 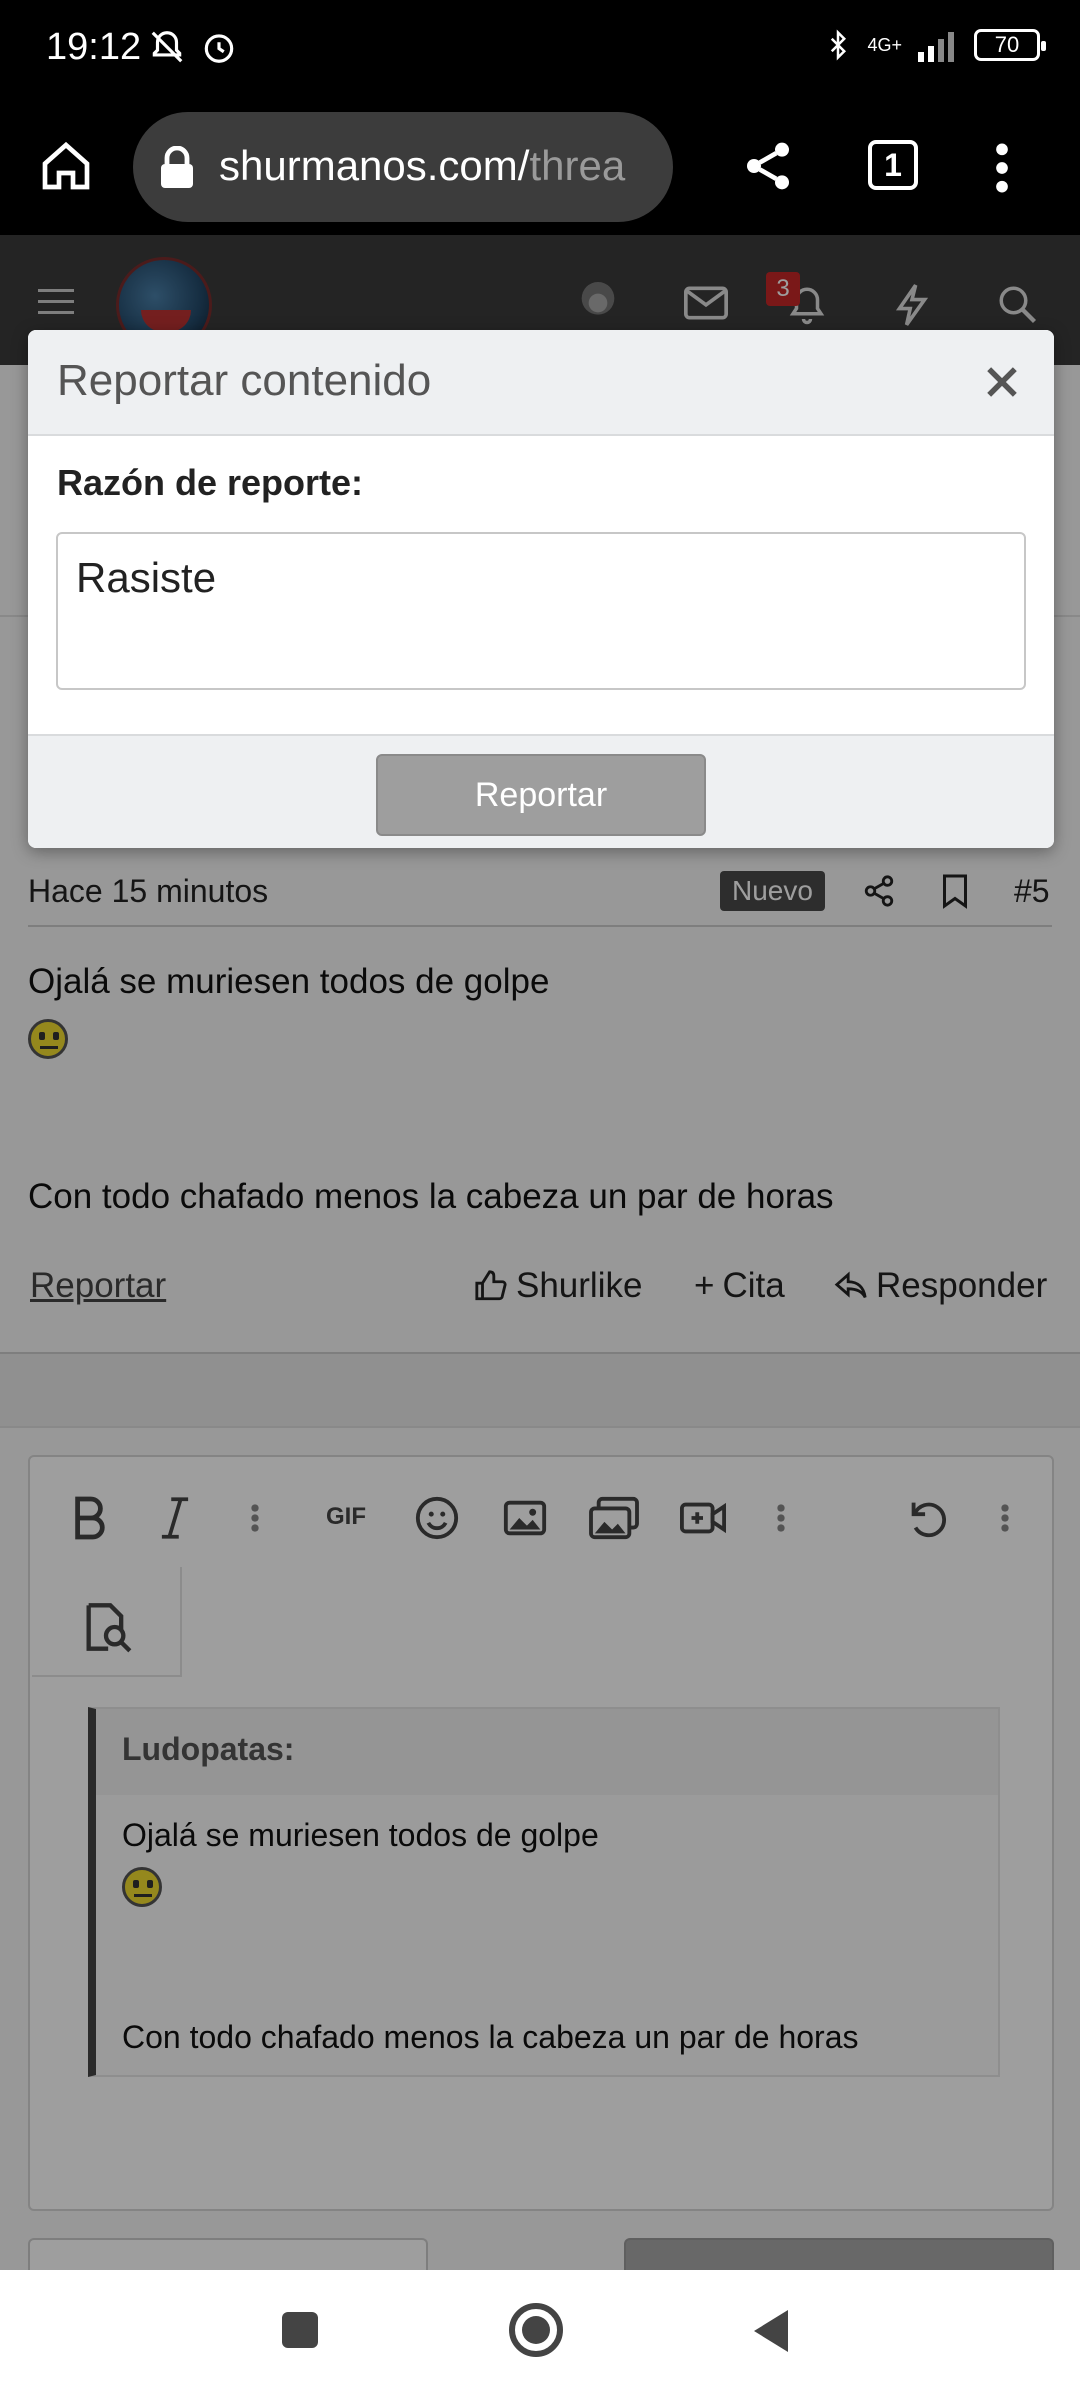 What do you see at coordinates (177, 167) in the screenshot?
I see `lock-icon` at bounding box center [177, 167].